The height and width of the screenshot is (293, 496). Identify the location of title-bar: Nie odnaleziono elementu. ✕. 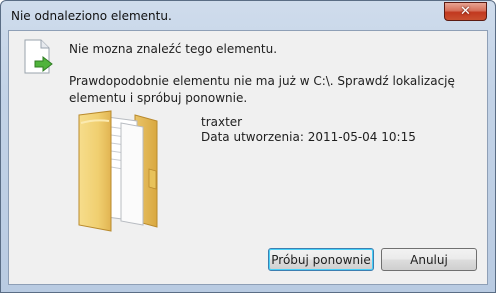
(248, 16).